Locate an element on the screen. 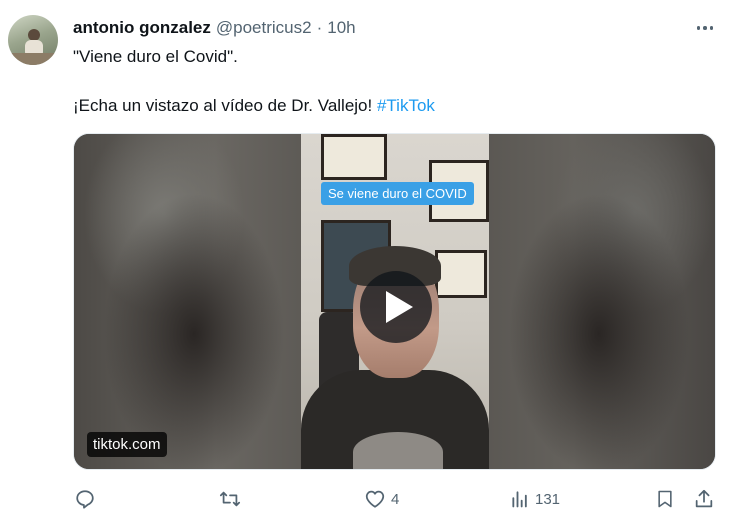 Image resolution: width=736 pixels, height=522 pixels. play-icon is located at coordinates (396, 307).